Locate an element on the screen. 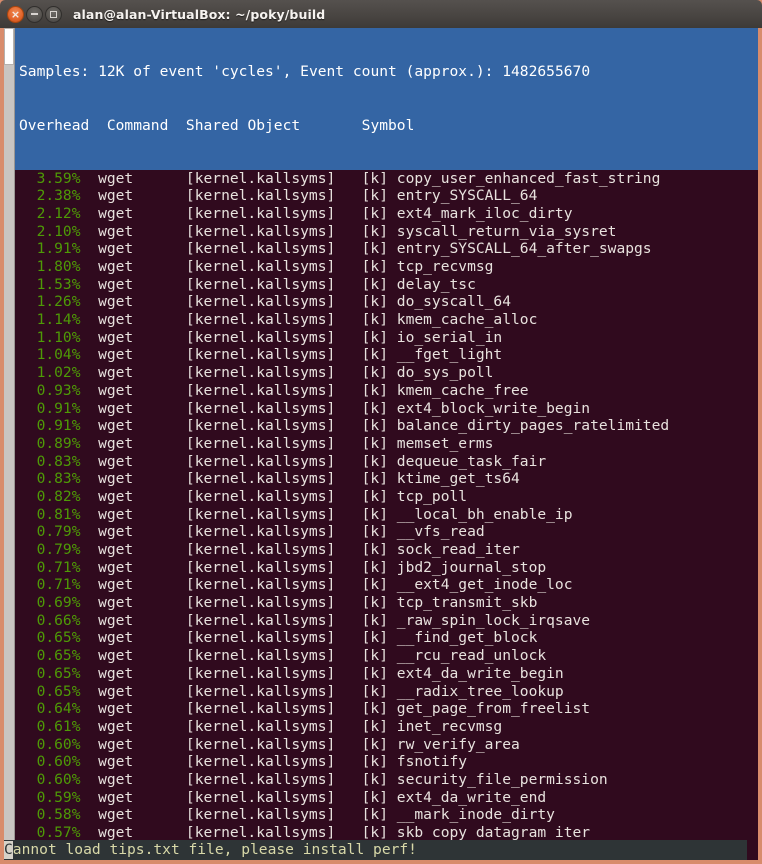 The width and height of the screenshot is (762, 864). symbol-cell: [k] tcp_recvmsg is located at coordinates (427, 267).